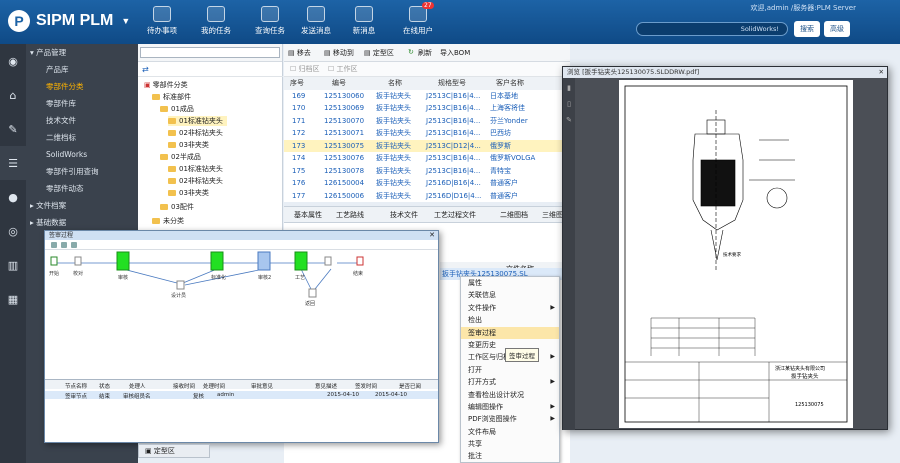 The height and width of the screenshot is (463, 900). Describe the element at coordinates (74, 244) in the screenshot. I see `print-icon` at that location.